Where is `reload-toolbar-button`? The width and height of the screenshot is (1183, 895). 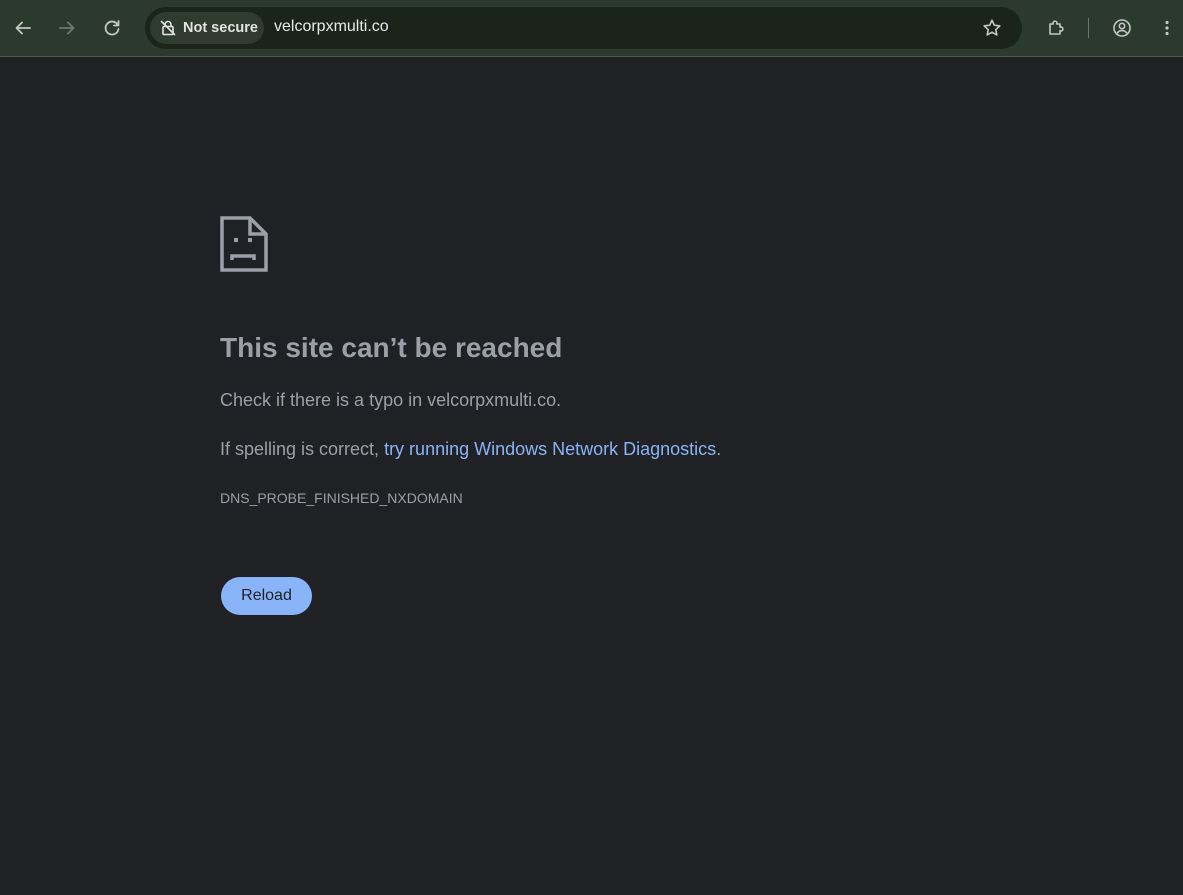
reload-toolbar-button is located at coordinates (112, 28).